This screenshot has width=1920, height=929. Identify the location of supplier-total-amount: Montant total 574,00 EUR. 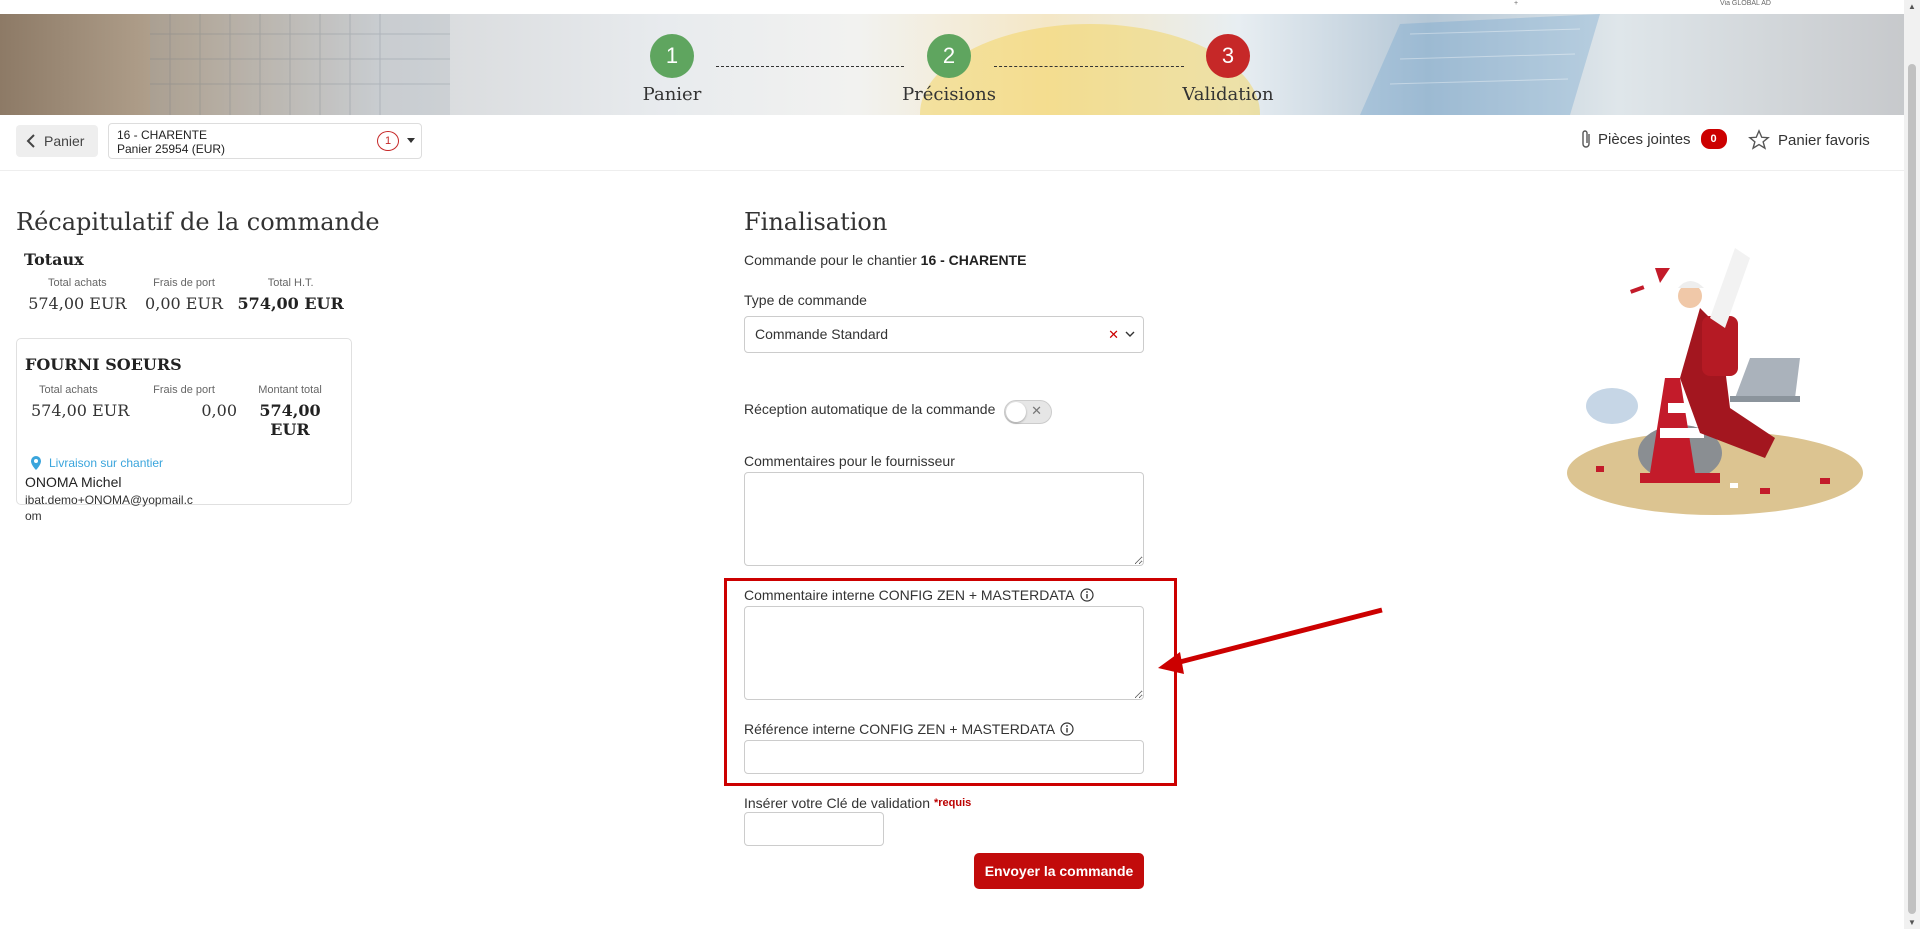
(290, 411).